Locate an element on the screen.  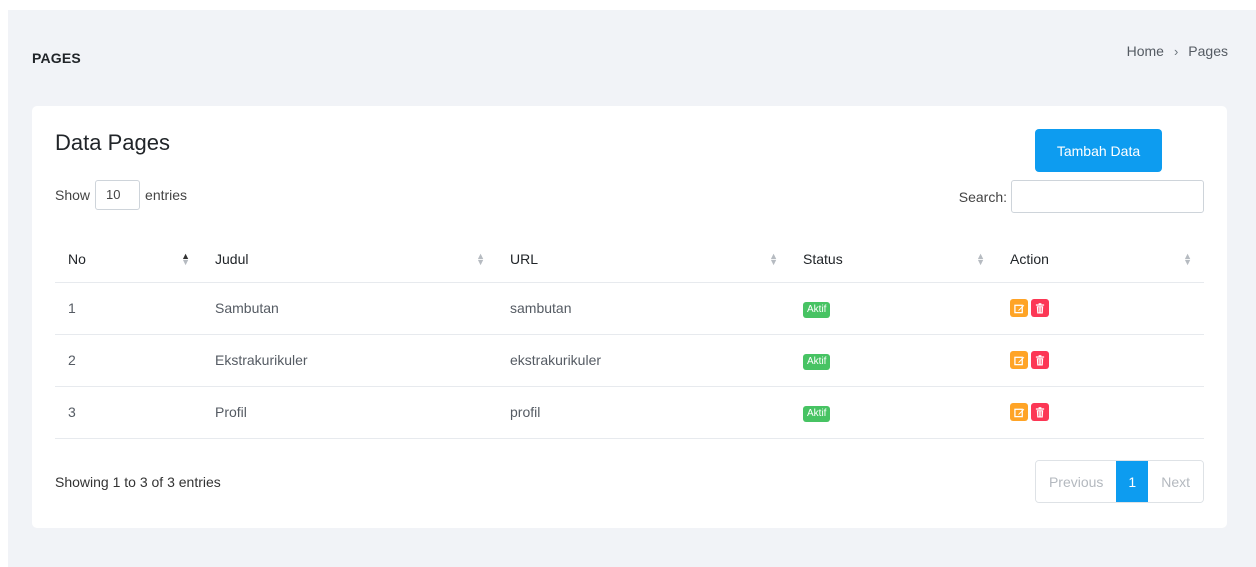
cell-judul: Ekstrakurikuler is located at coordinates (349, 360).